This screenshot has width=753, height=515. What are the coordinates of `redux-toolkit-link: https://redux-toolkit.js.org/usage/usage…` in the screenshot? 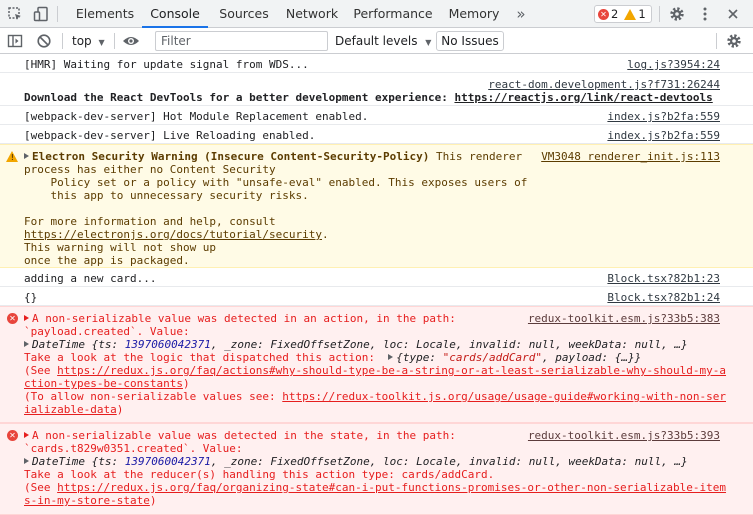 It's located at (504, 396).